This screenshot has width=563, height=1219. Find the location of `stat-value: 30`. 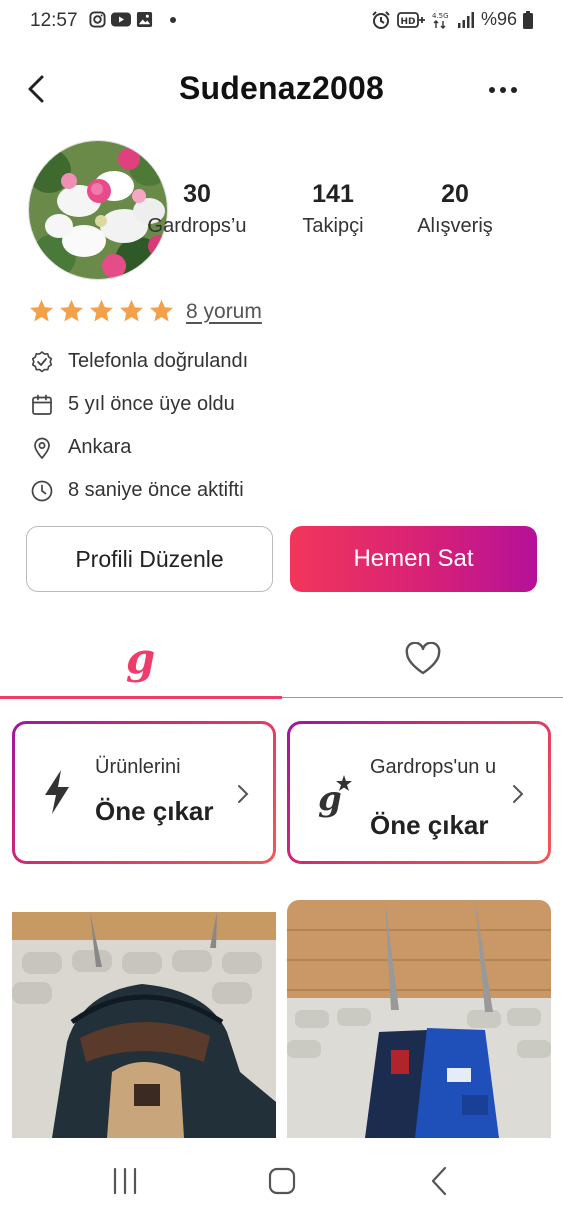

stat-value: 30 is located at coordinates (197, 194).